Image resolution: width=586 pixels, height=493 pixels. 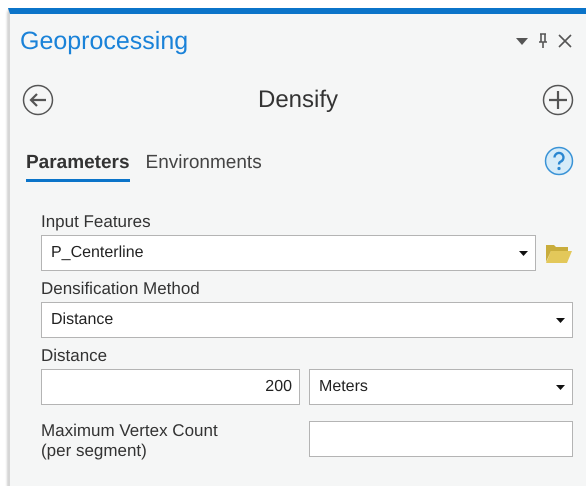 What do you see at coordinates (120, 289) in the screenshot?
I see `parameter-label: Densification Method` at bounding box center [120, 289].